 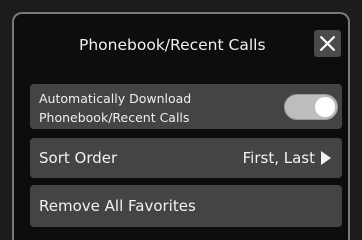 I want to click on close-button, so click(x=327, y=43).